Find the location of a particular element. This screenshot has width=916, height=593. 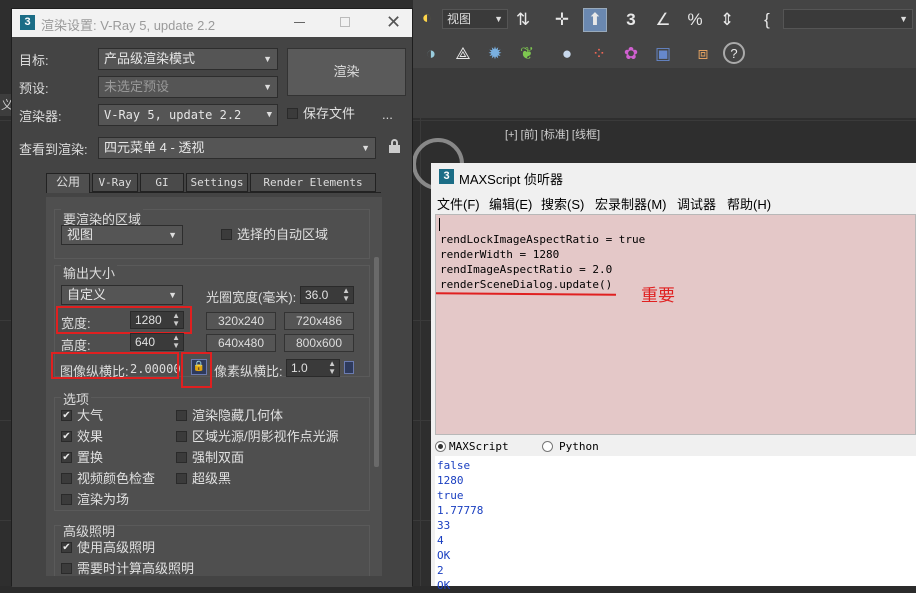

use-advanced-lighting-checkbox: ✔ 使用高级照明 is located at coordinates (108, 548).